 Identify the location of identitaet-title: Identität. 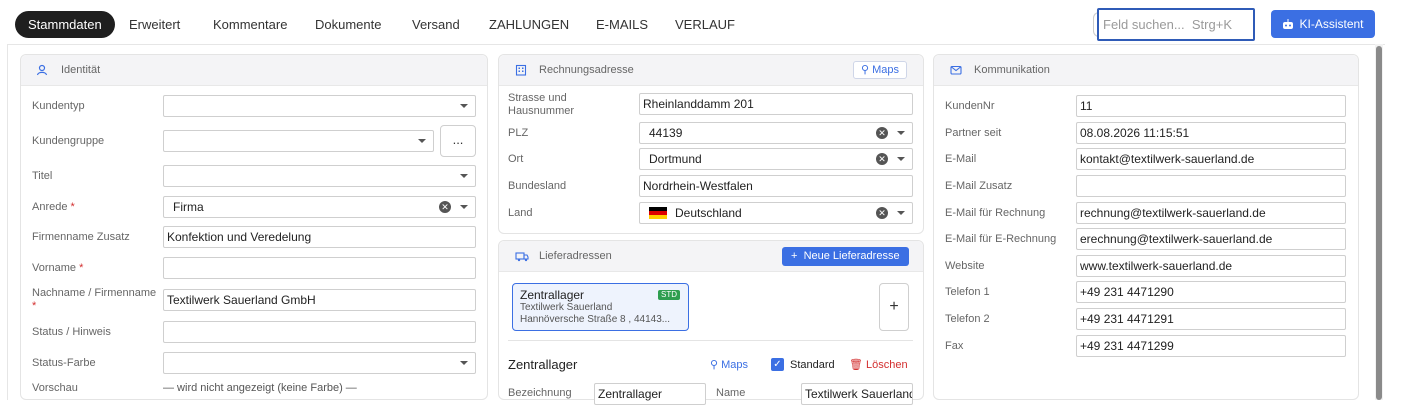
(81, 70).